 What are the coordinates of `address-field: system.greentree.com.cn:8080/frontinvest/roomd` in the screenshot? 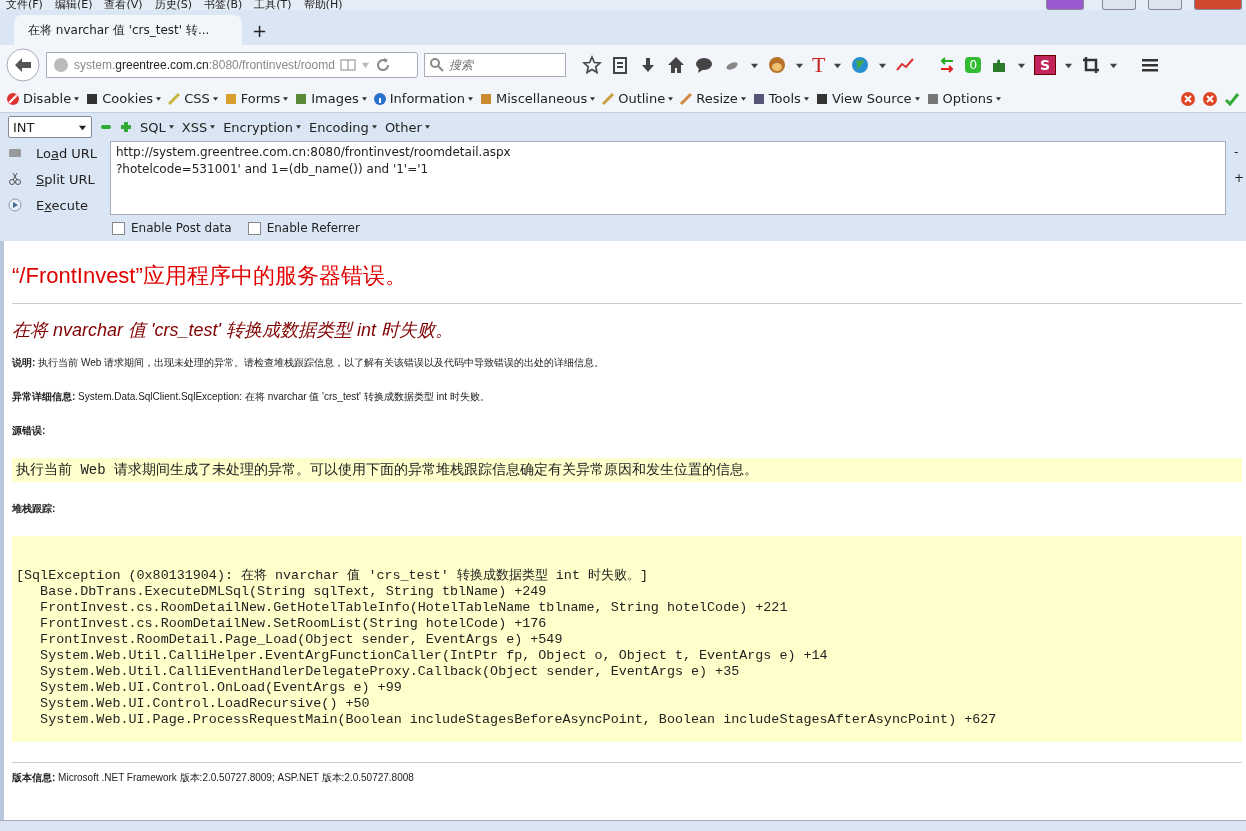 It's located at (232, 65).